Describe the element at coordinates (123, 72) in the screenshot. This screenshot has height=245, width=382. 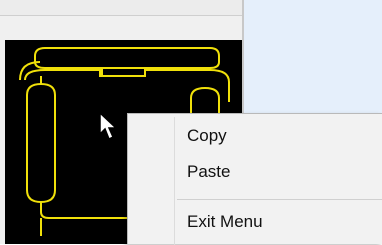
I see `cap-bracket-shape` at that location.